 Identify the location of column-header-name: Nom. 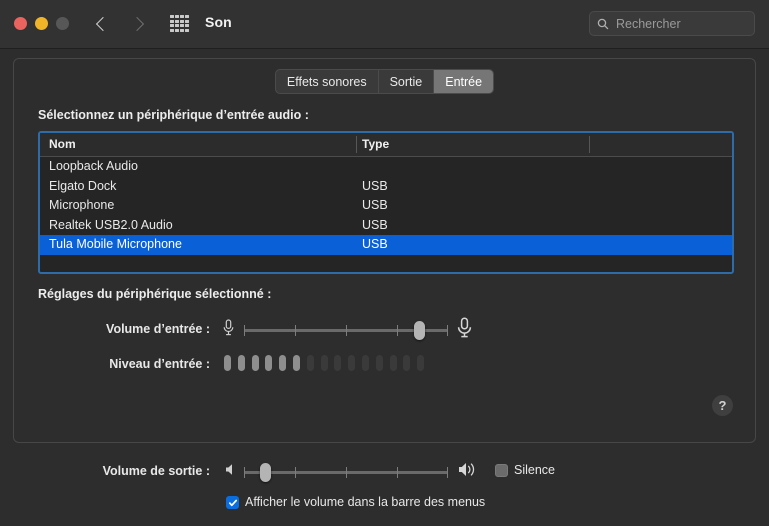
(62, 144).